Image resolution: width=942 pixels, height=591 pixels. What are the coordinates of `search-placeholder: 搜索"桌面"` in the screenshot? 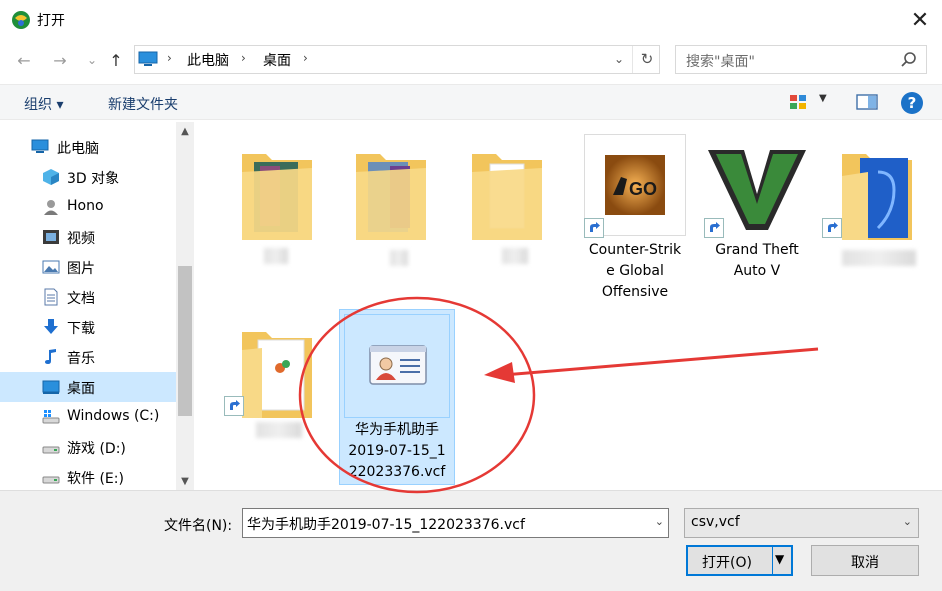 It's located at (720, 62).